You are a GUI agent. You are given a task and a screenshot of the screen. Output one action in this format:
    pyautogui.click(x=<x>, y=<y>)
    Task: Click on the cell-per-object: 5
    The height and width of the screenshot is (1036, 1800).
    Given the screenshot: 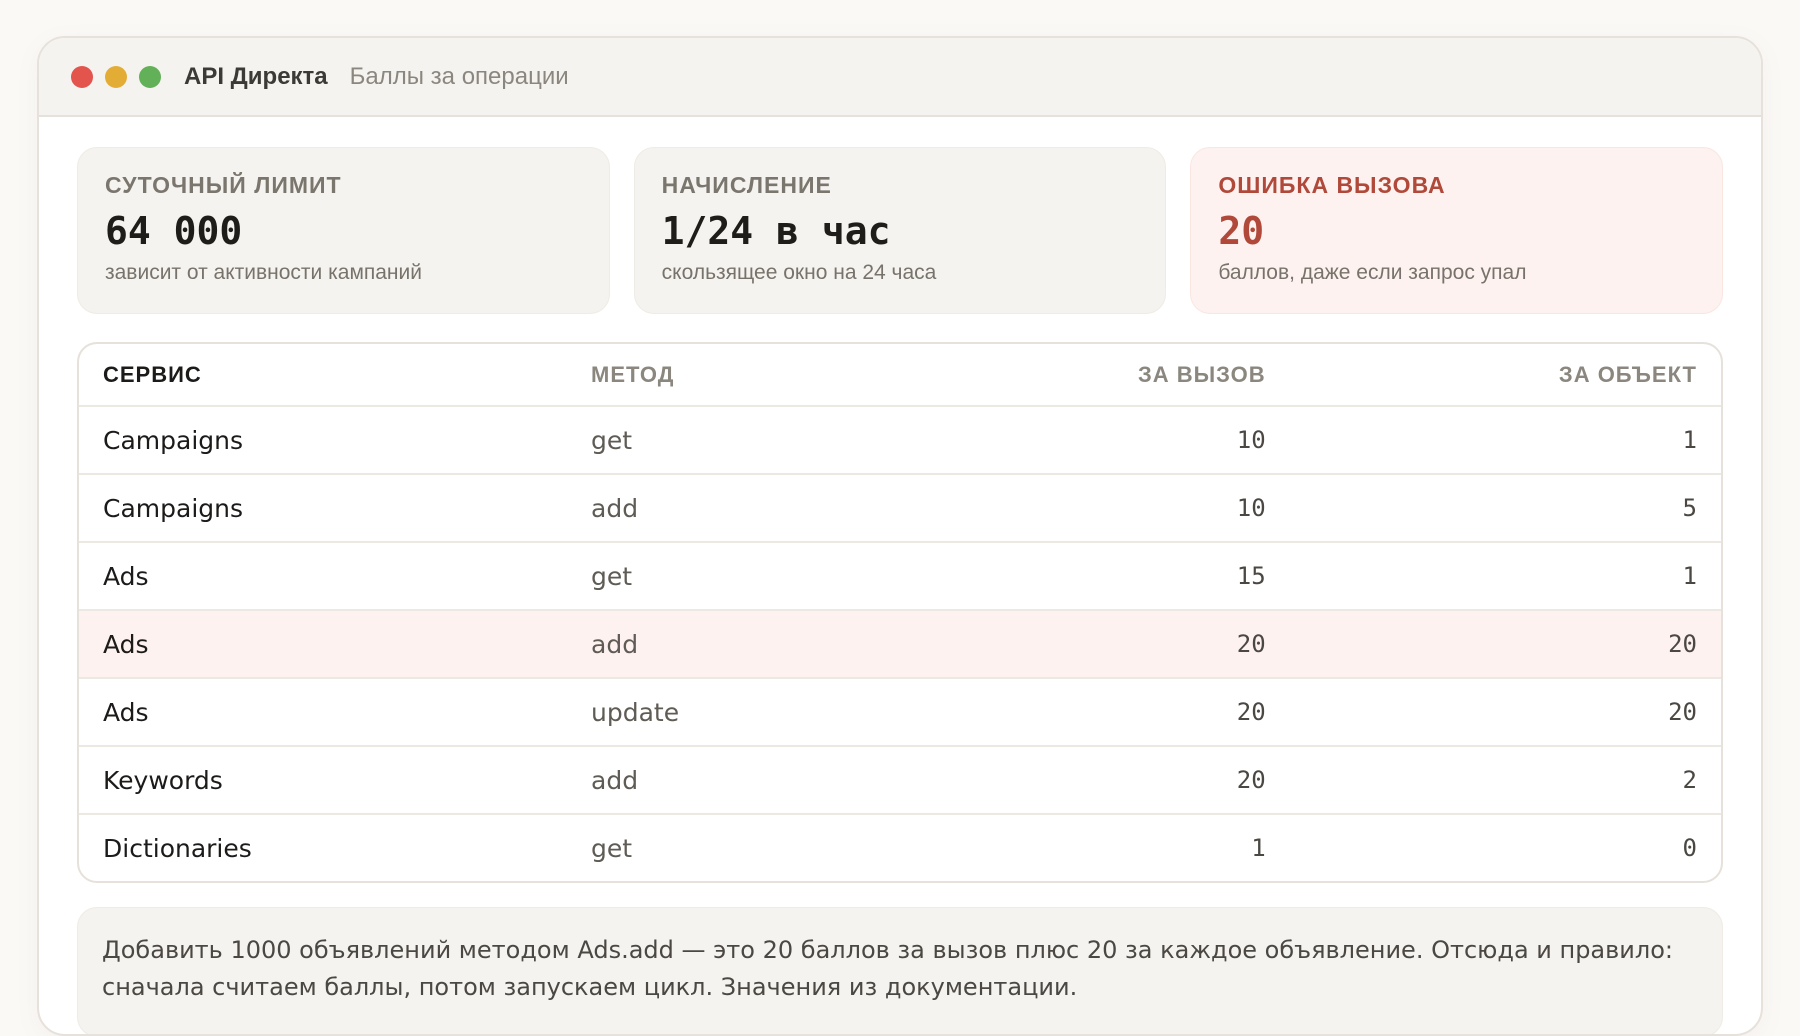 What is the action you would take?
    pyautogui.click(x=1505, y=508)
    